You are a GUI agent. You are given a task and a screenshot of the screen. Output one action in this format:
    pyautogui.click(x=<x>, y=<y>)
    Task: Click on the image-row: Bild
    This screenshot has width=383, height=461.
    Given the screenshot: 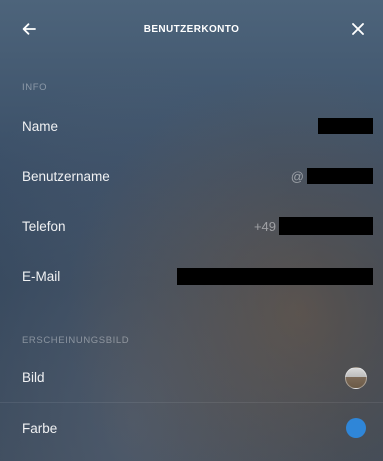 What is the action you would take?
    pyautogui.click(x=191, y=378)
    